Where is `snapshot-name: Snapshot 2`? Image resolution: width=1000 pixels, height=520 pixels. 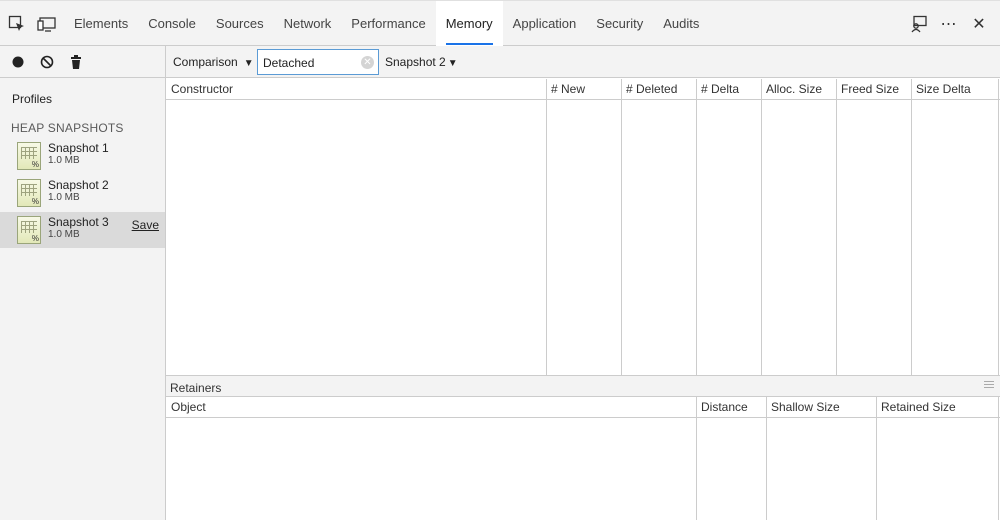
snapshot-name: Snapshot 2 is located at coordinates (78, 185).